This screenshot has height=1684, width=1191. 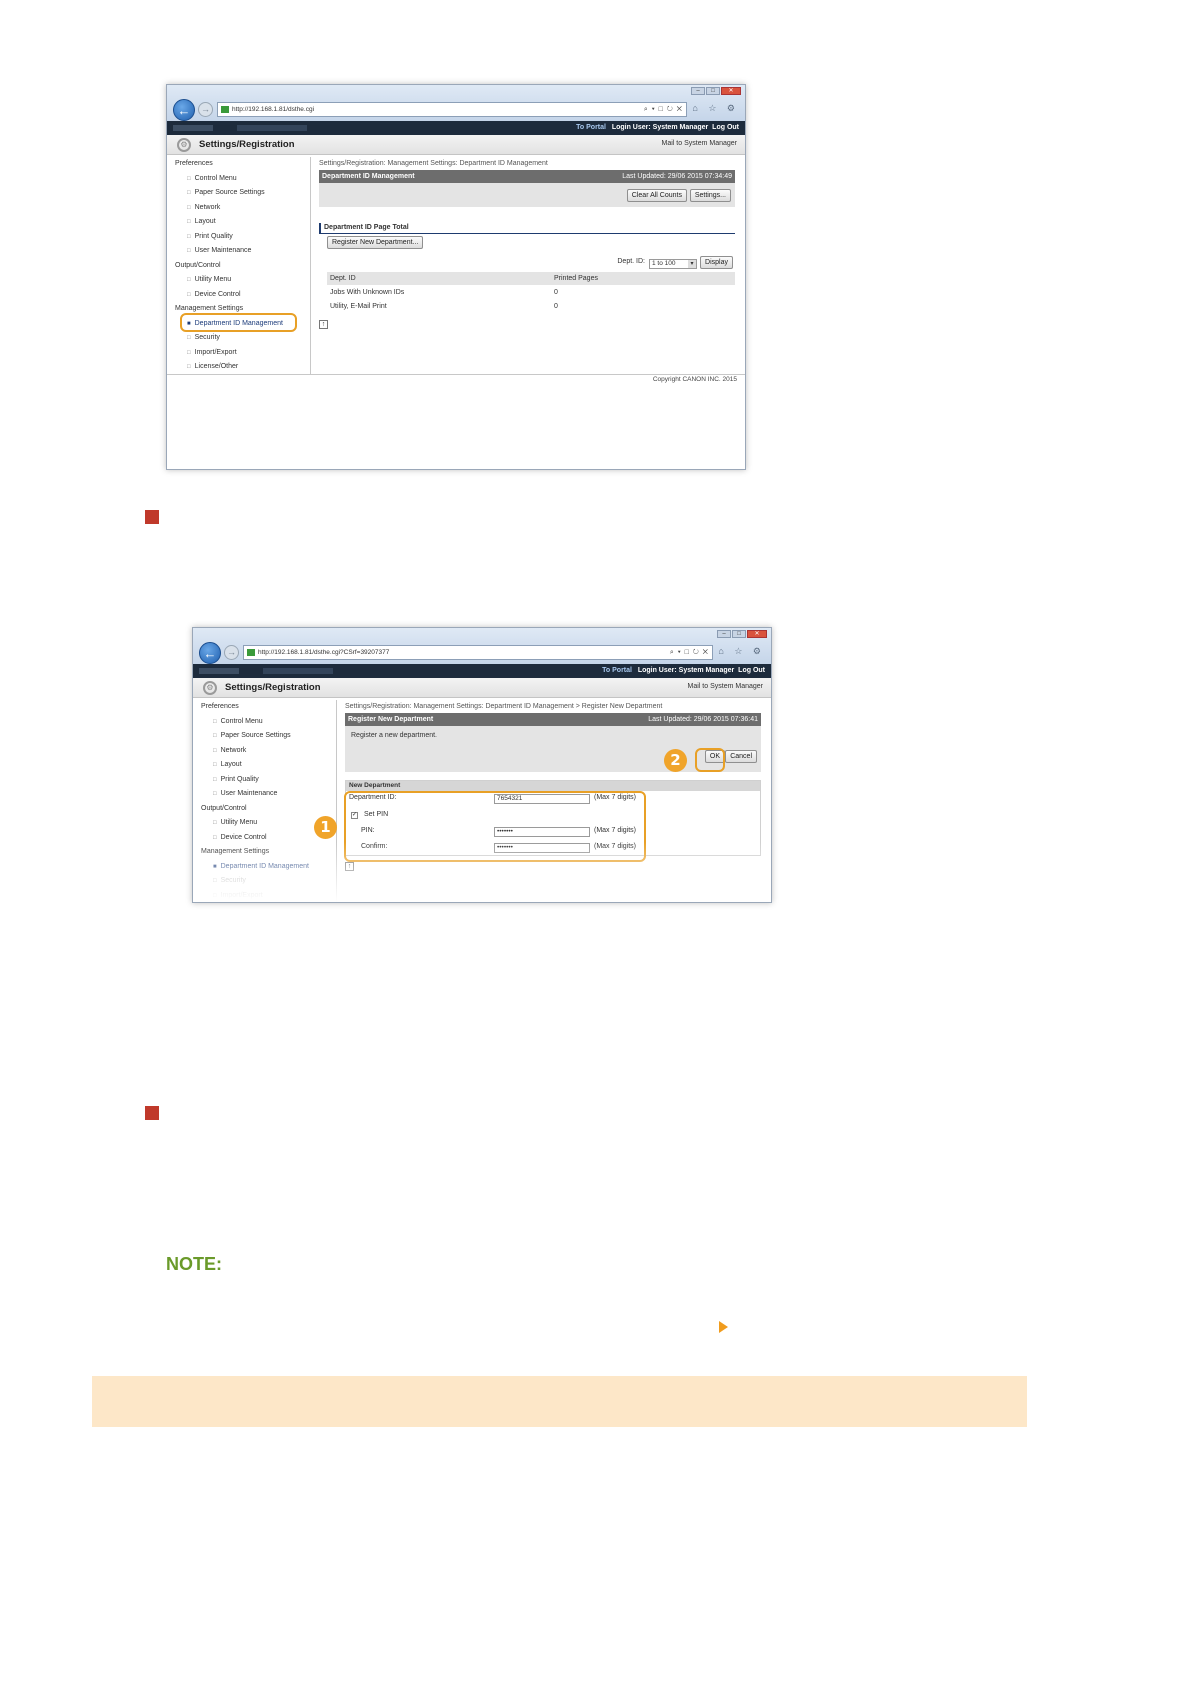 I want to click on footer-band, so click(x=559, y=1401).